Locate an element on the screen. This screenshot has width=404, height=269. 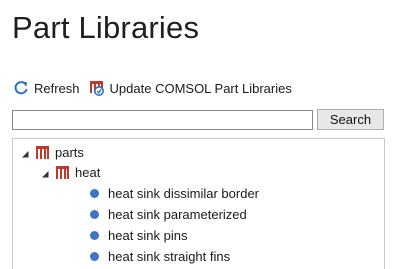
tree-item-label: heat sink pins is located at coordinates (148, 235).